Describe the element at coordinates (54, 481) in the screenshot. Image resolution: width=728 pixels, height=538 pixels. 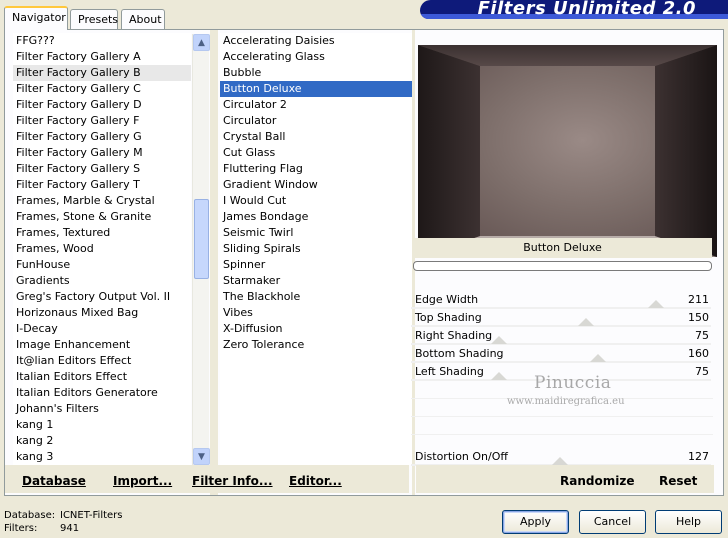
I see `database-button: Database` at that location.